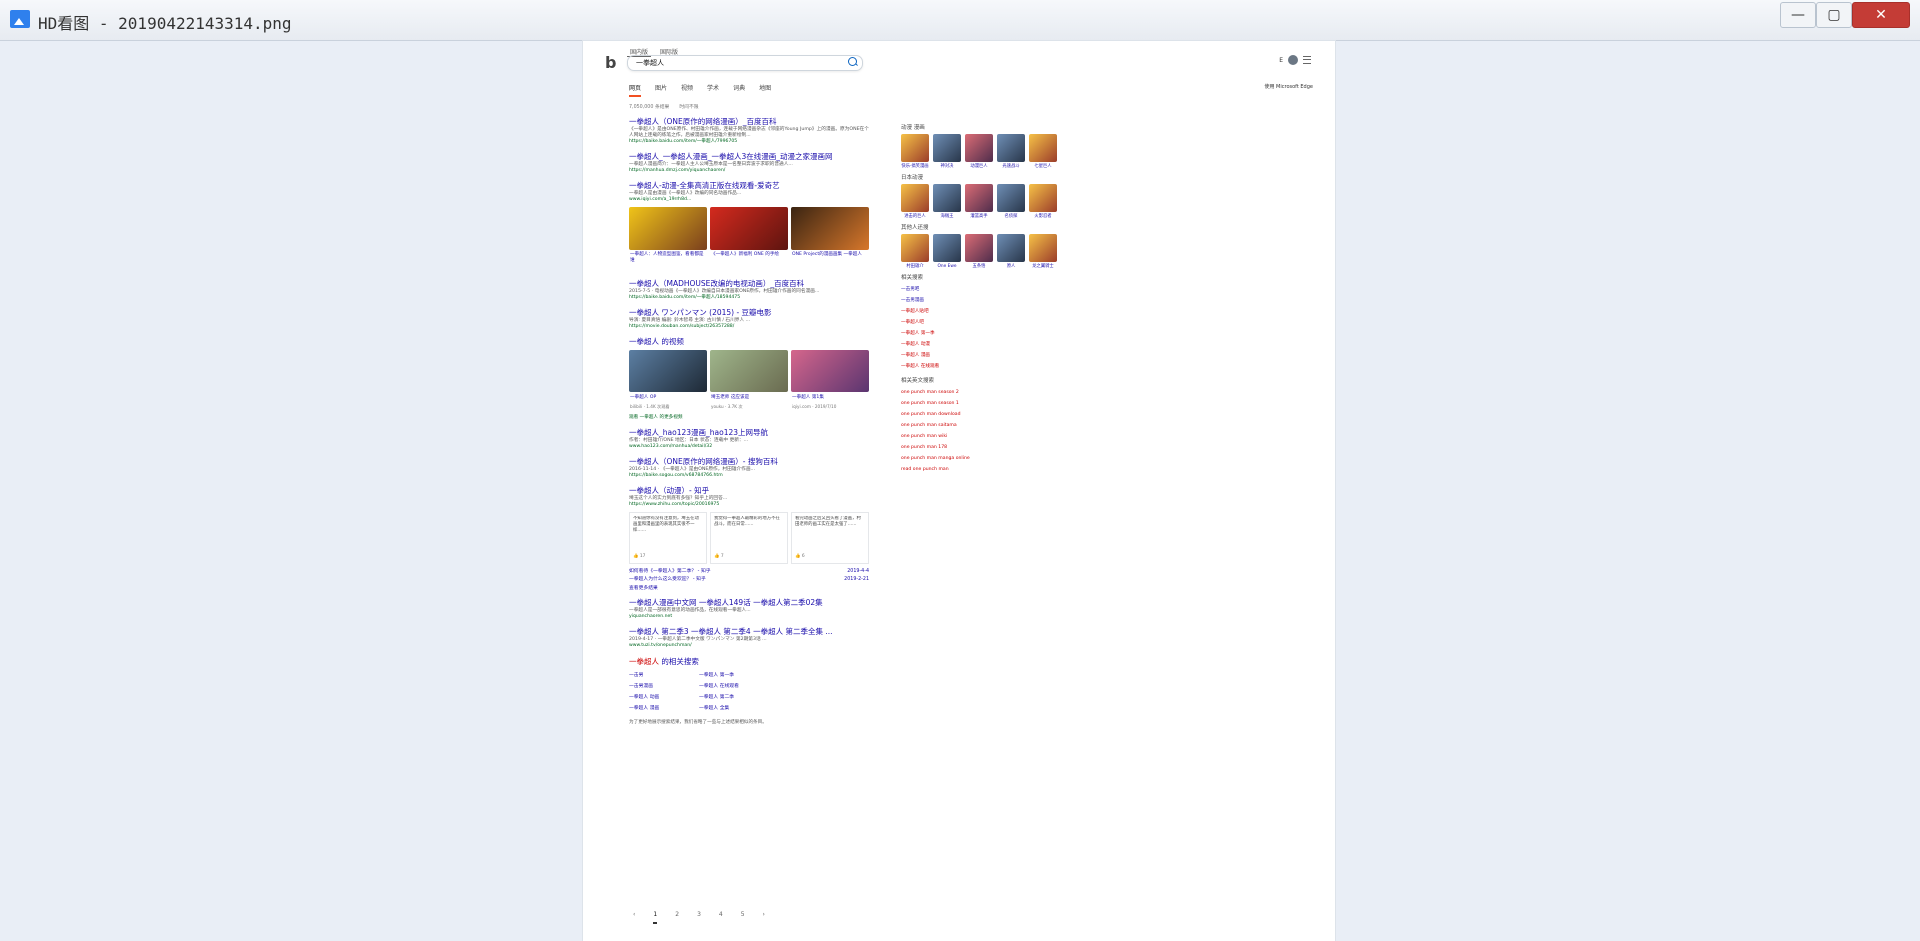  What do you see at coordinates (852, 61) in the screenshot?
I see `search-icon` at bounding box center [852, 61].